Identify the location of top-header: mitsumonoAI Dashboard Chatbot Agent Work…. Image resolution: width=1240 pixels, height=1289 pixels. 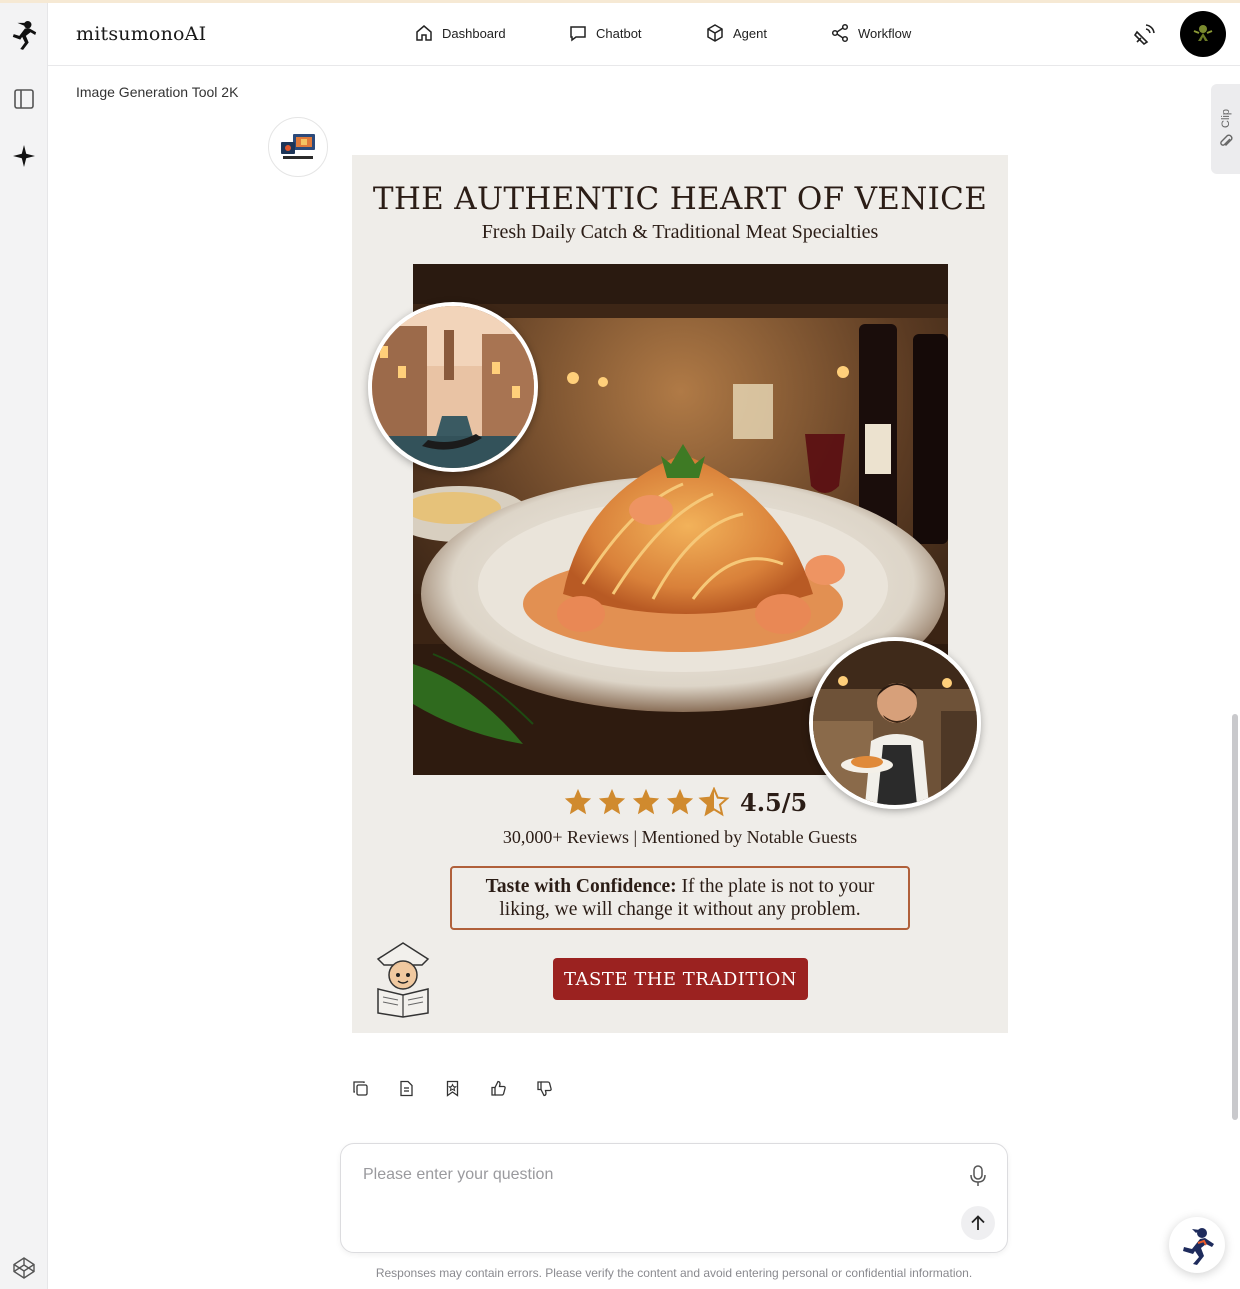
(644, 34).